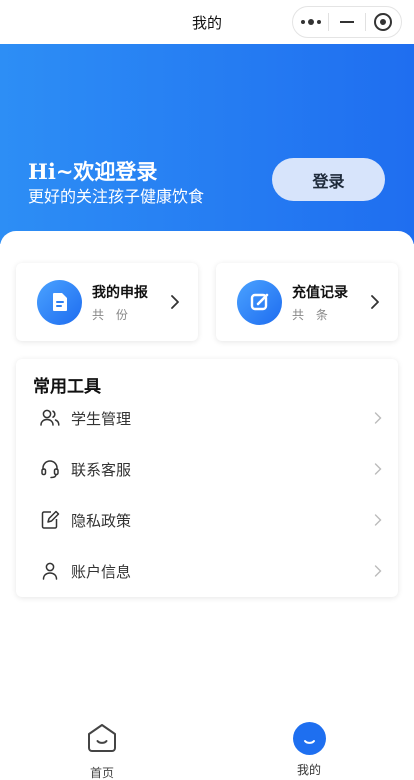 Image resolution: width=414 pixels, height=780 pixels. I want to click on tool-label: 账户信息, so click(101, 571).